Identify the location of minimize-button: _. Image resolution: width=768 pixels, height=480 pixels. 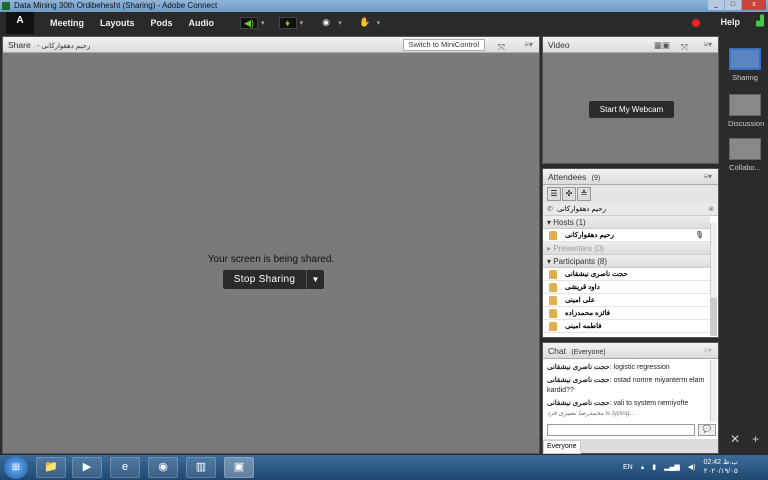
(716, 5).